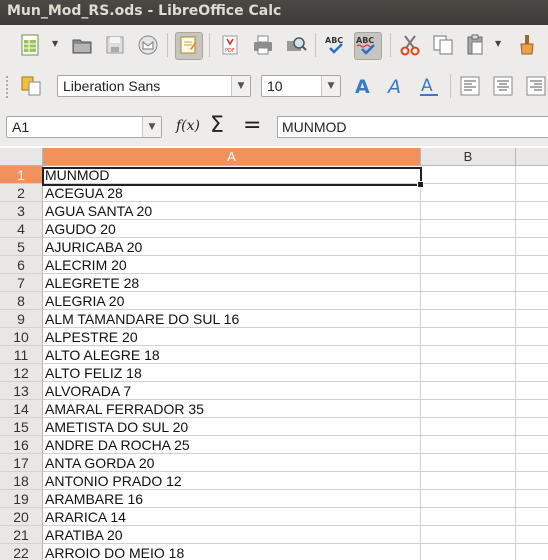  What do you see at coordinates (470, 86) in the screenshot?
I see `align-left-icon` at bounding box center [470, 86].